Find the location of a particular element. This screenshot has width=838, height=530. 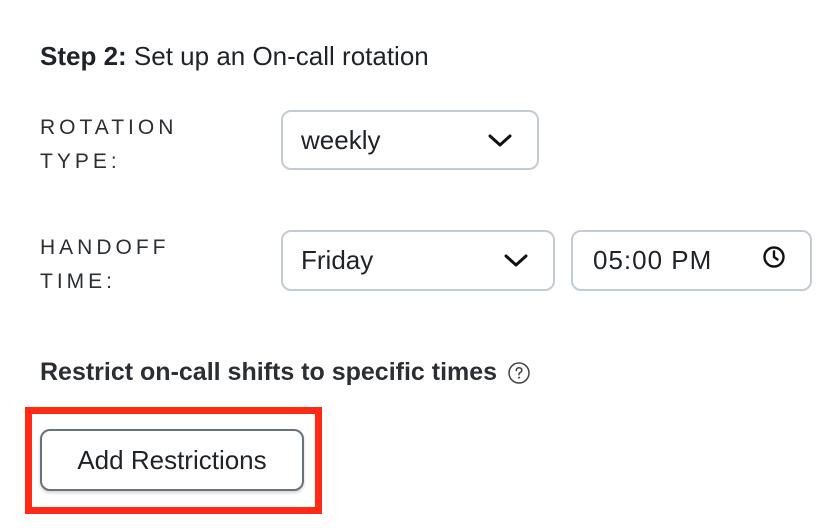

rotation-type-label-line1: ROTATION is located at coordinates (109, 127).